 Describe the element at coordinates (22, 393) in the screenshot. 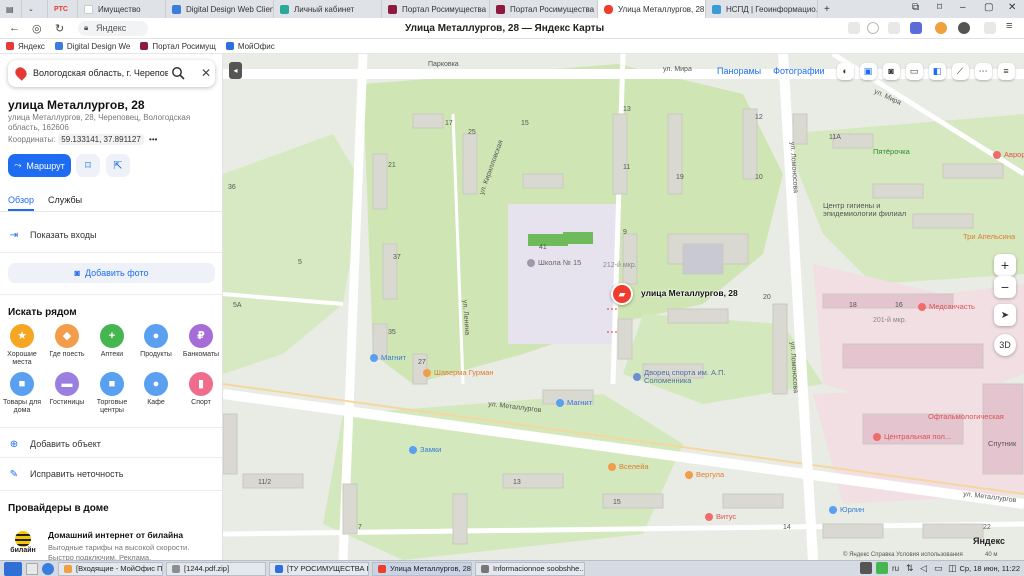

I see `category-home-goods: ■ Товары для дома` at that location.